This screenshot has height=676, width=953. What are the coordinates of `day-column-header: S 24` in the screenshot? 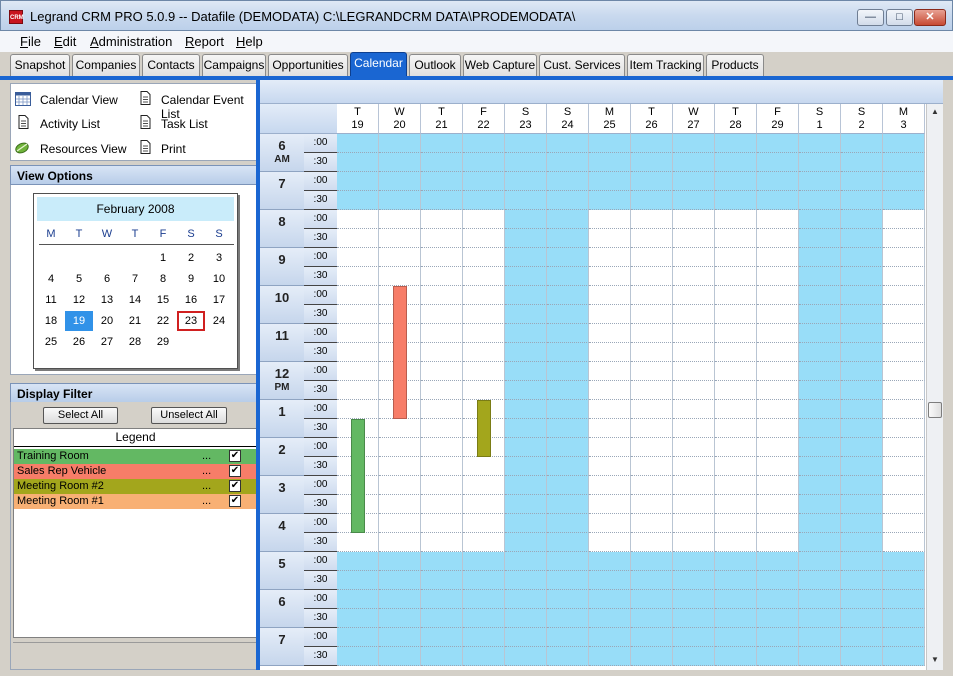 It's located at (568, 119).